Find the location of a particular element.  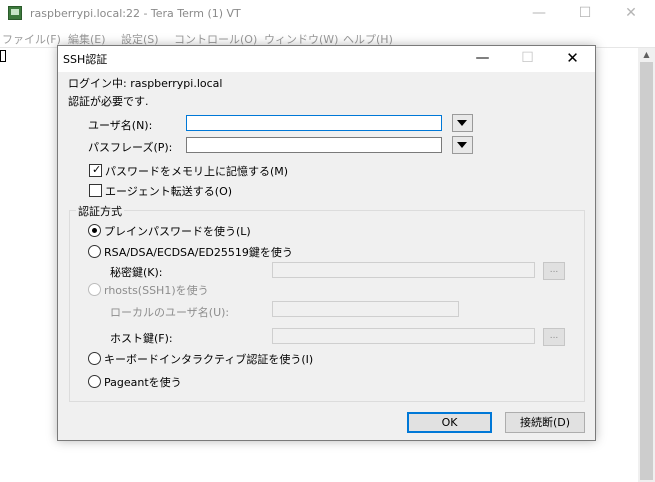

main-maximize-button: ☐ is located at coordinates (585, 14).